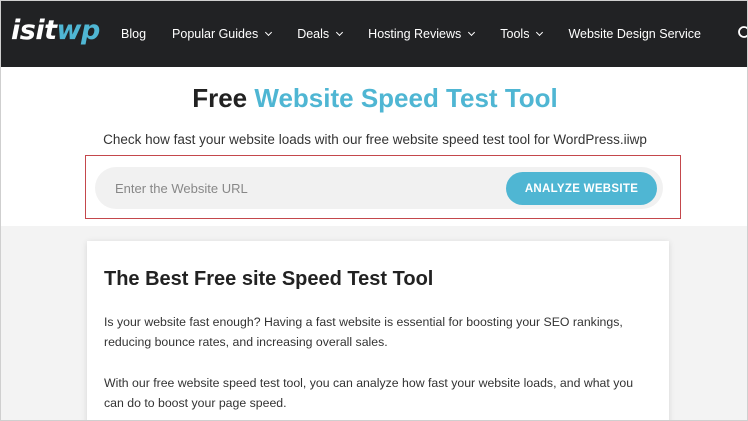  What do you see at coordinates (305, 188) in the screenshot?
I see `url-input` at bounding box center [305, 188].